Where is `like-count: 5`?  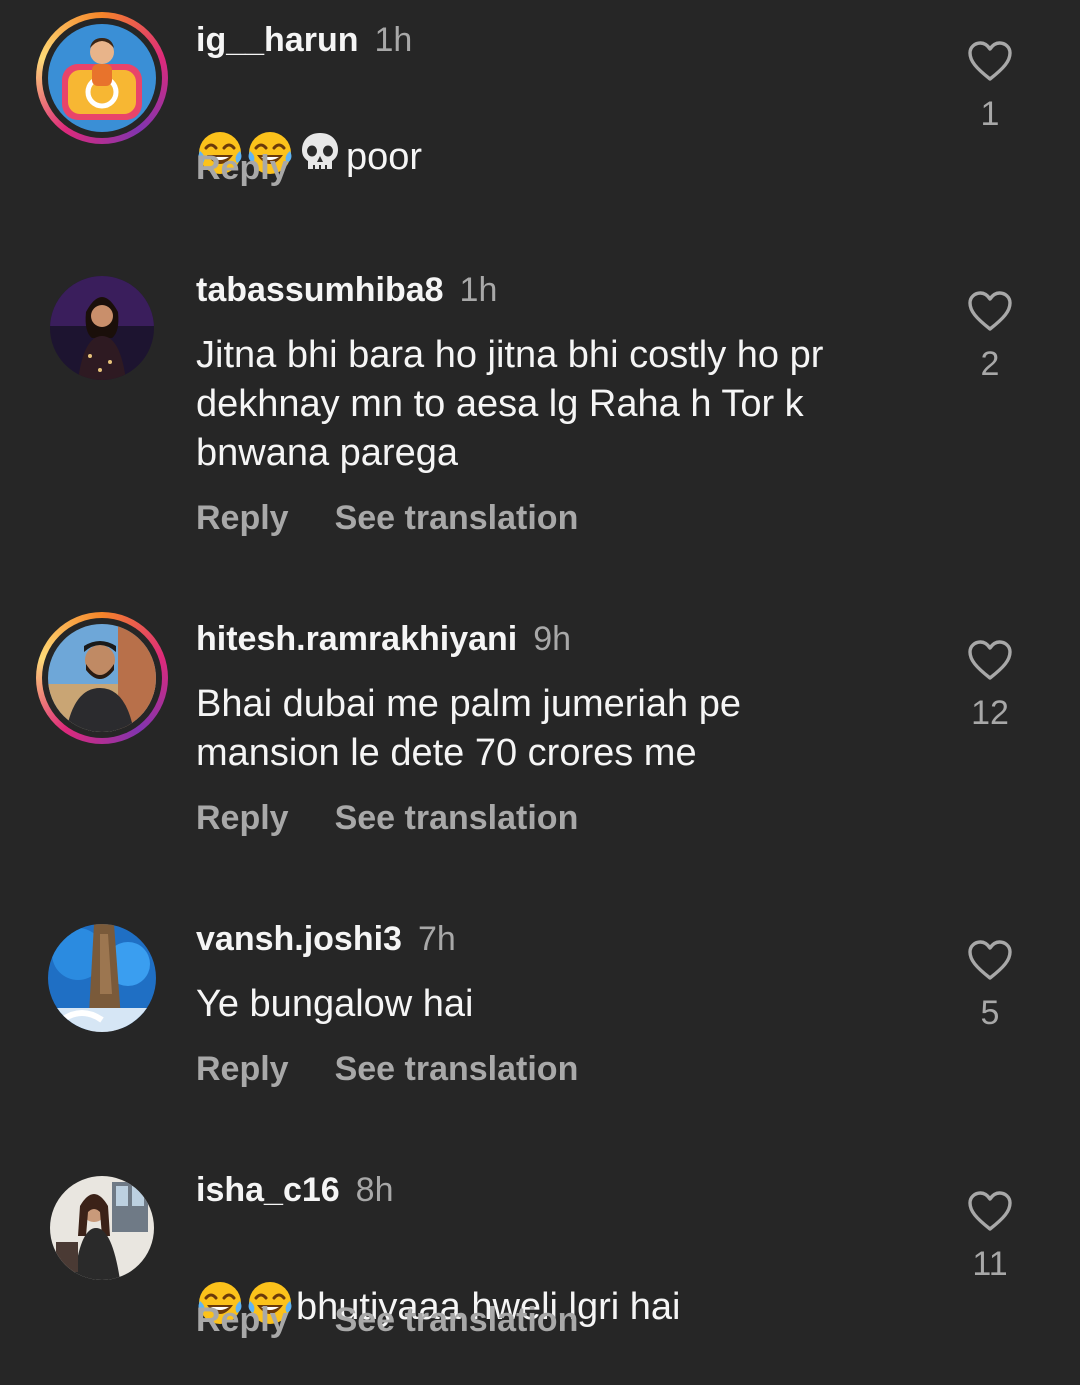 like-count: 5 is located at coordinates (990, 1013).